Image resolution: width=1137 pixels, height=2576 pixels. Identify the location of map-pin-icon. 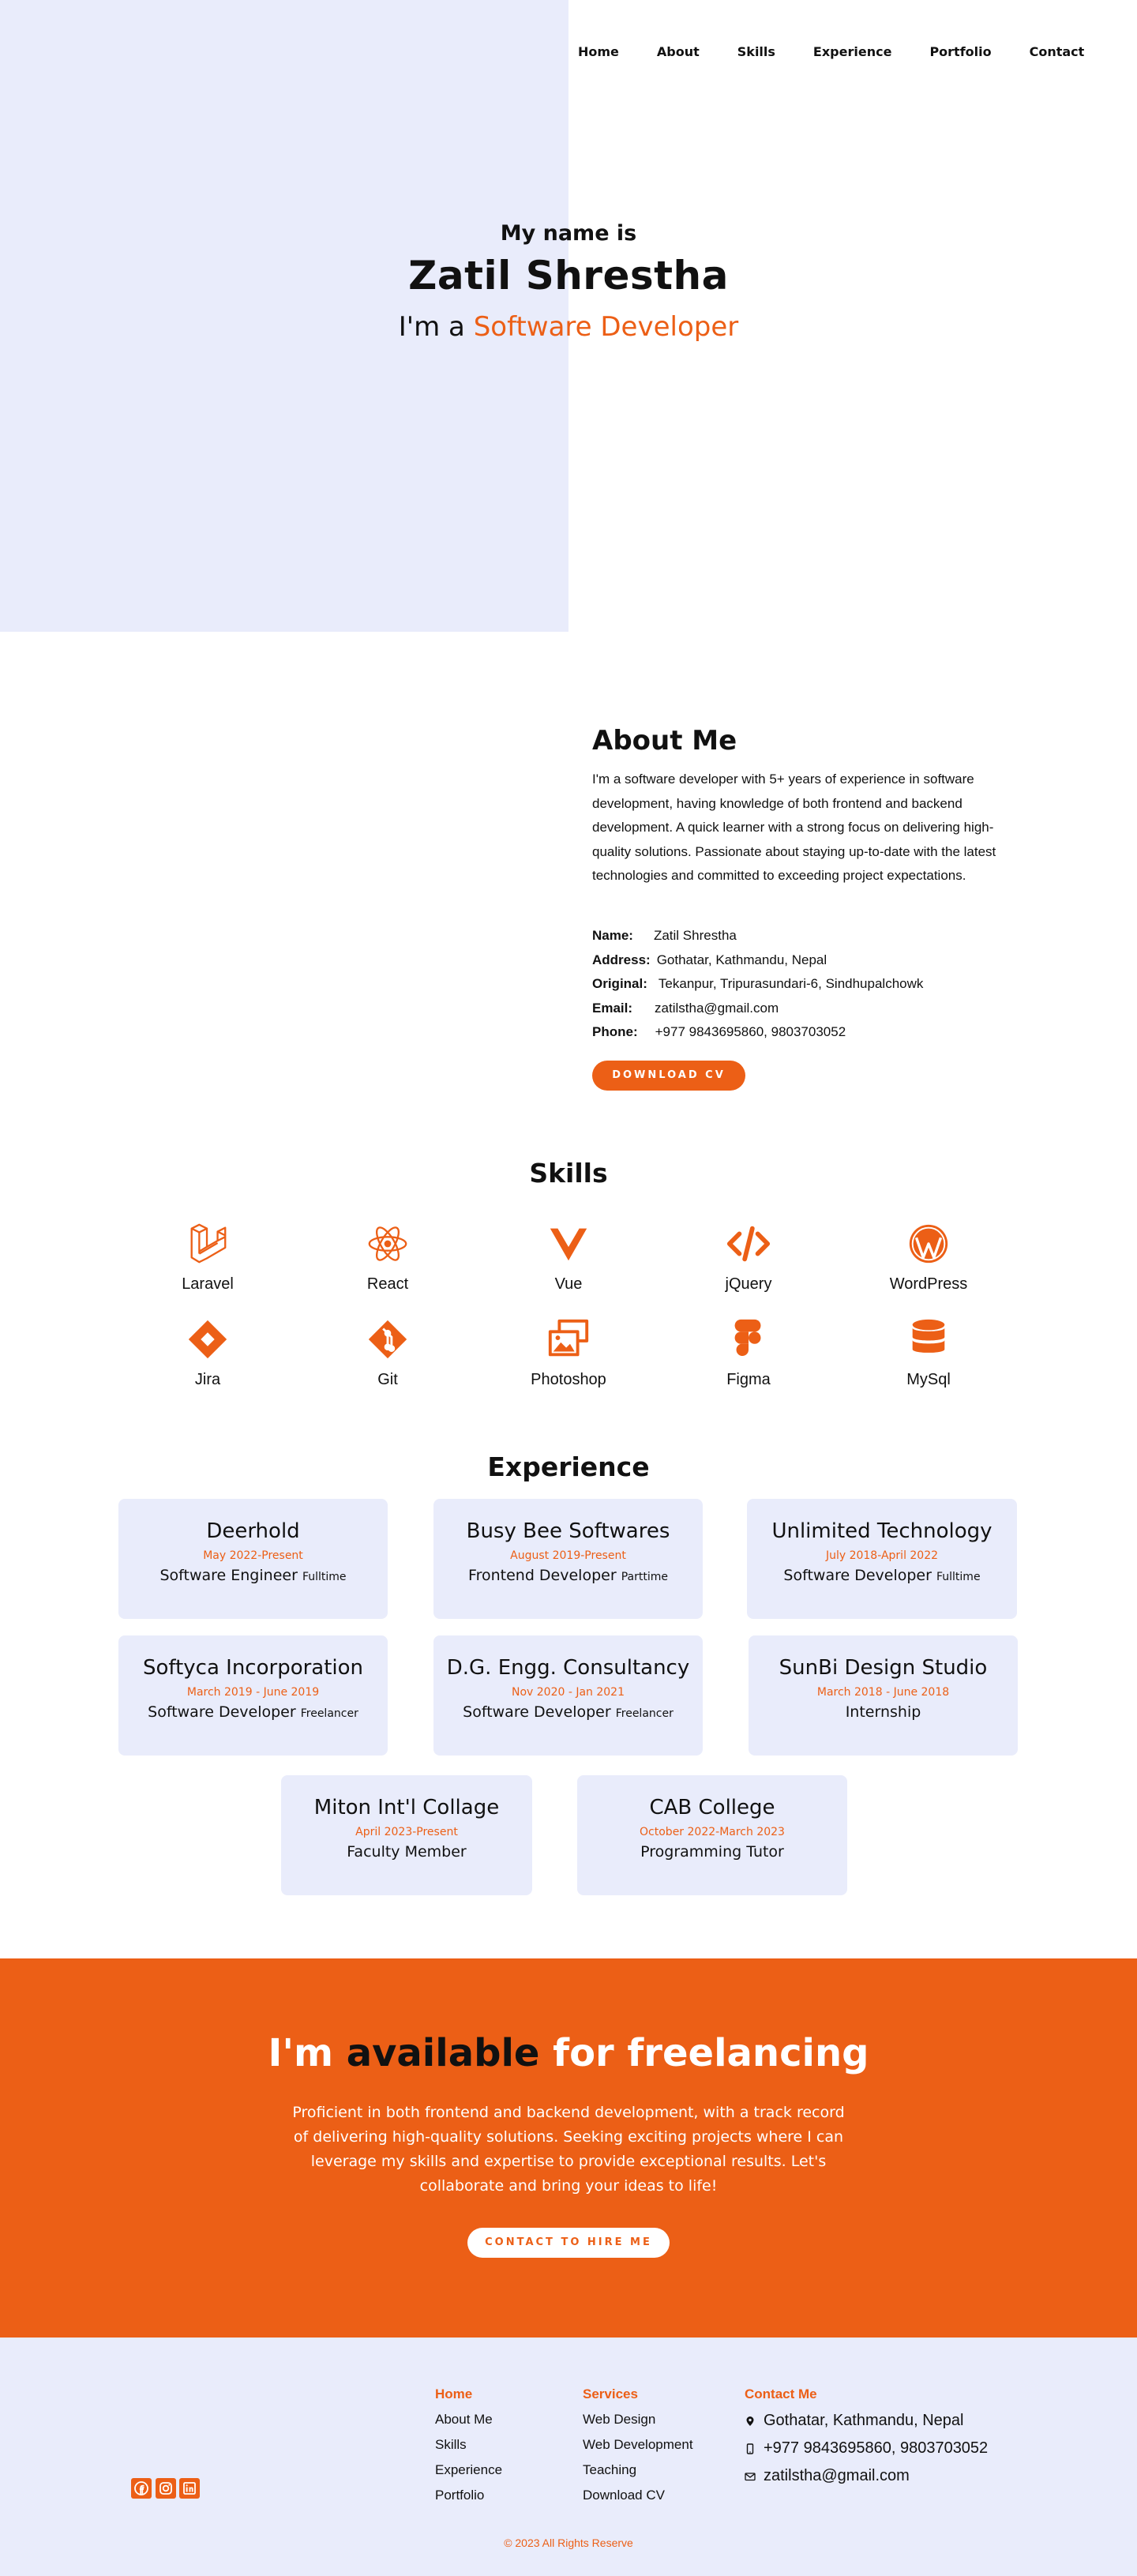
(754, 2420).